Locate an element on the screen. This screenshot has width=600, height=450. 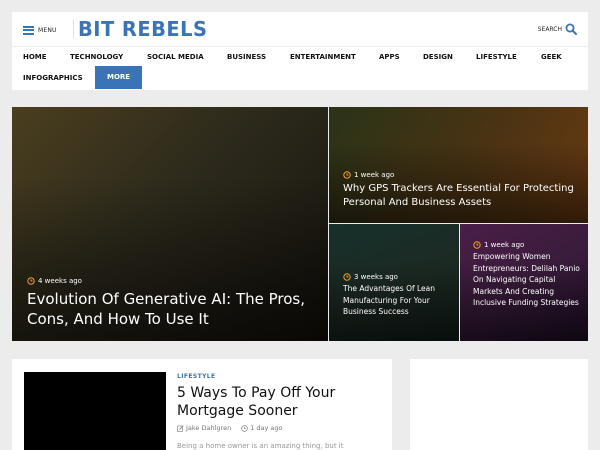
article-meta: Jake Dahlgren 1 day ago is located at coordinates (230, 428).